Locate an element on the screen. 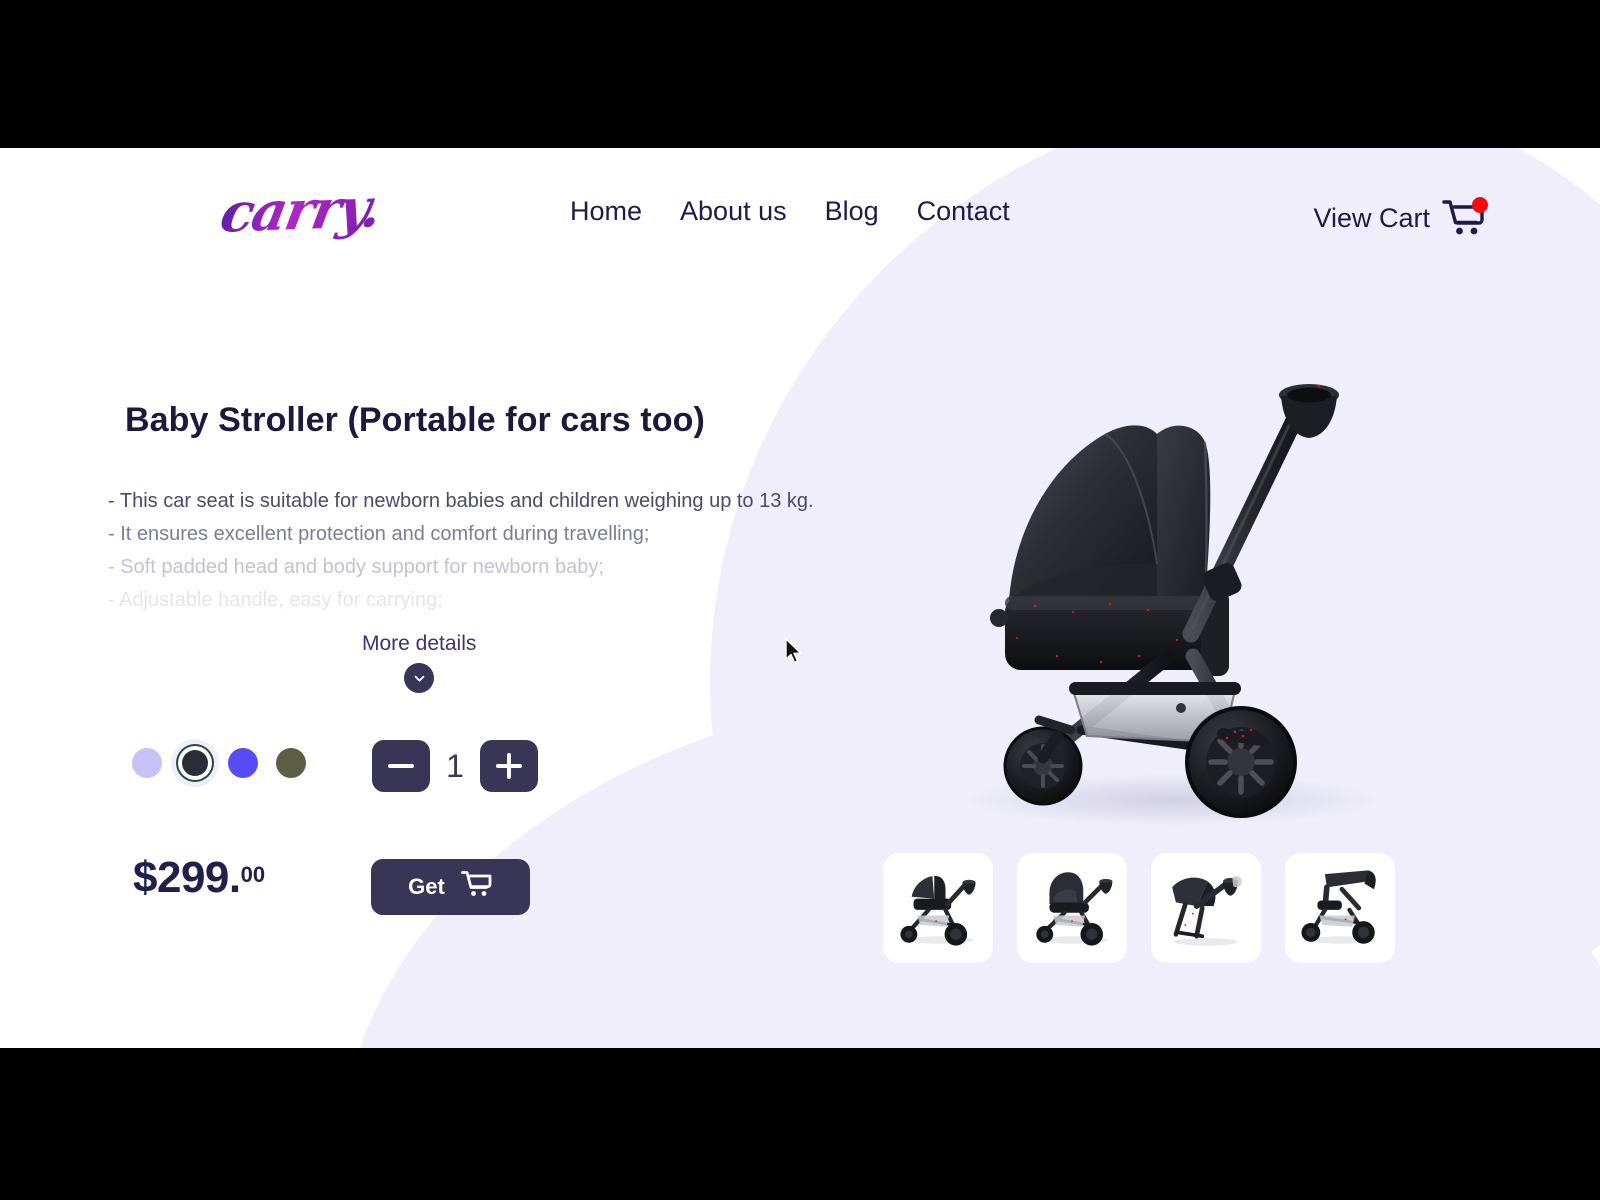 The width and height of the screenshot is (1600, 1200). quantity-value: 1 is located at coordinates (455, 765).